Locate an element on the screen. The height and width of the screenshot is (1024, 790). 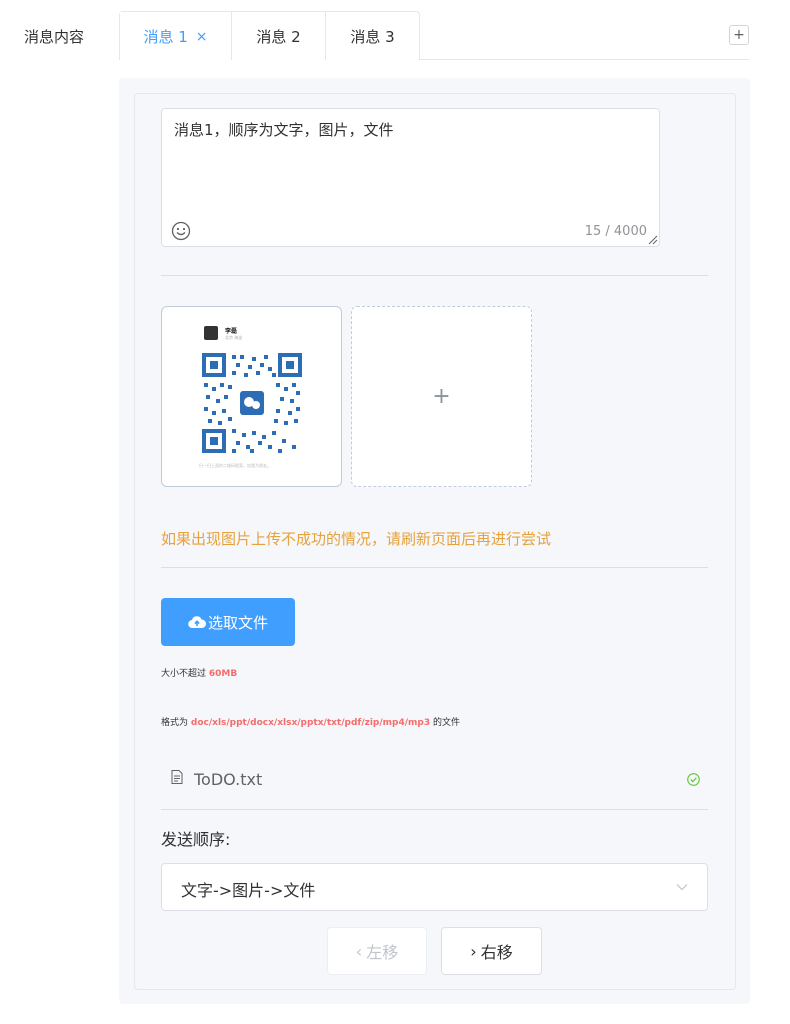
tab-label: 消息 1 is located at coordinates (165, 37).